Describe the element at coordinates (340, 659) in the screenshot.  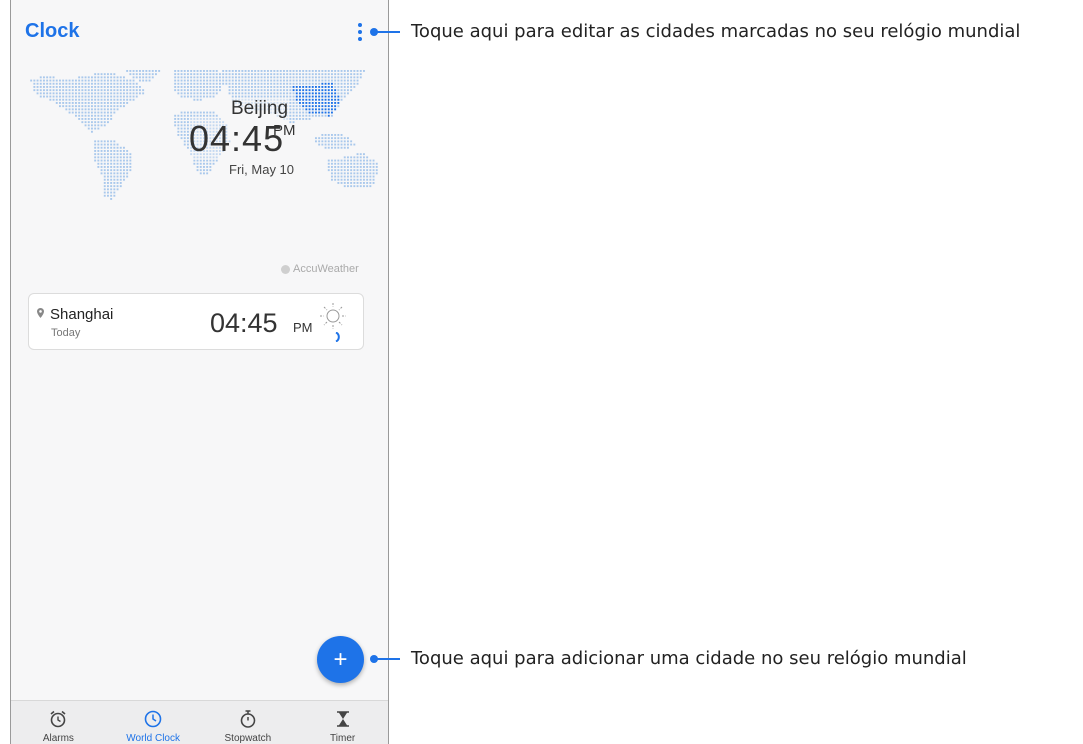
I see `add-city-button: +` at that location.